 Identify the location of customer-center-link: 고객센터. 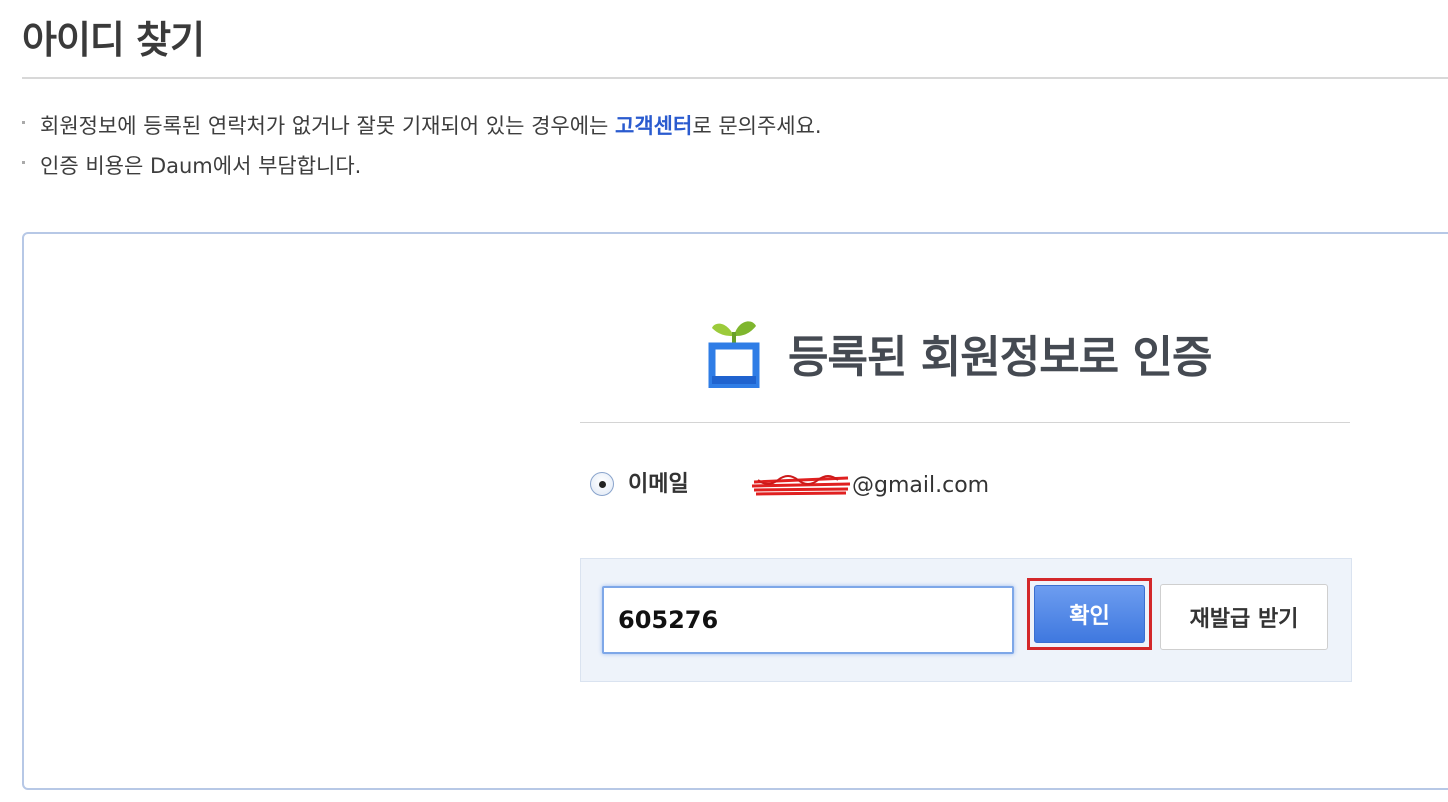
(653, 126).